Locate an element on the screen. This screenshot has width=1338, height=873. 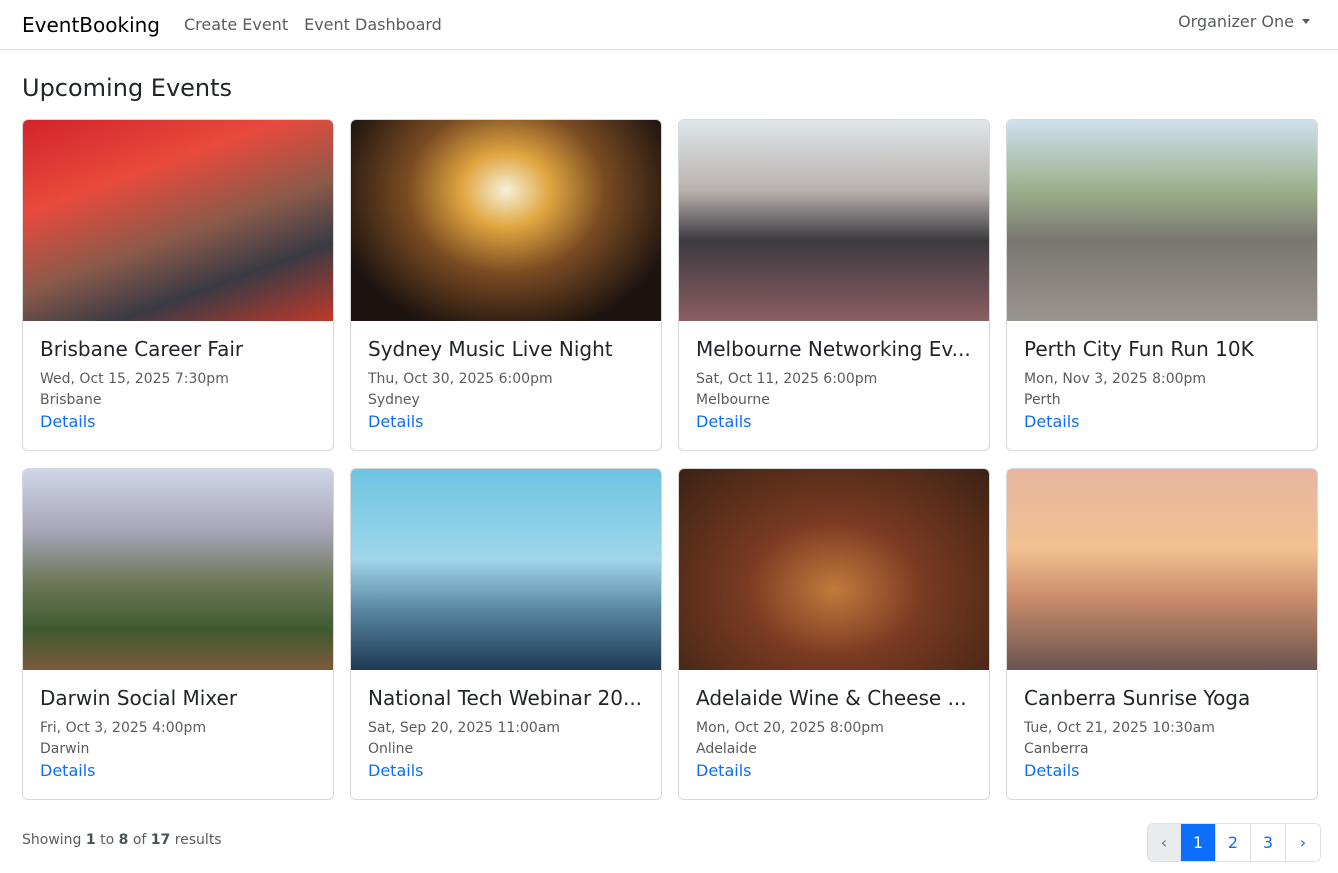
event-title: Sydney Music Live Night is located at coordinates (490, 349).